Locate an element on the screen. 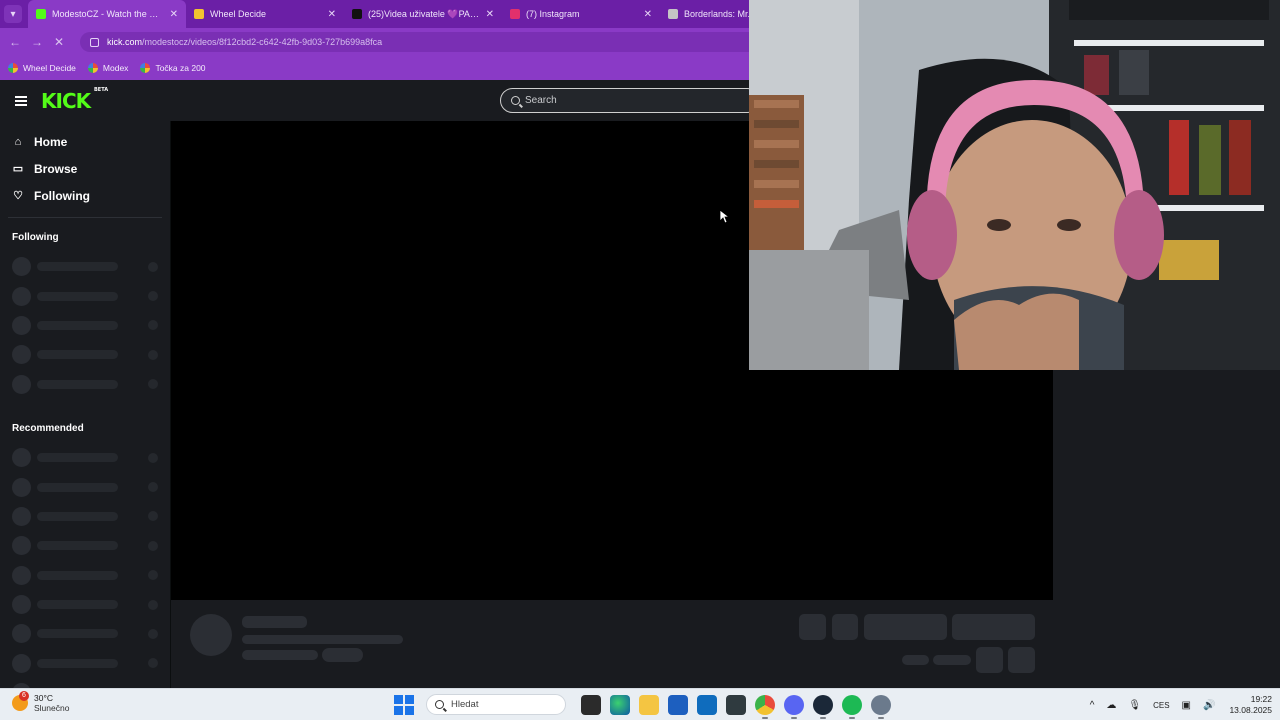 The width and height of the screenshot is (1280, 720). tocka-favicon-icon is located at coordinates (145, 68).